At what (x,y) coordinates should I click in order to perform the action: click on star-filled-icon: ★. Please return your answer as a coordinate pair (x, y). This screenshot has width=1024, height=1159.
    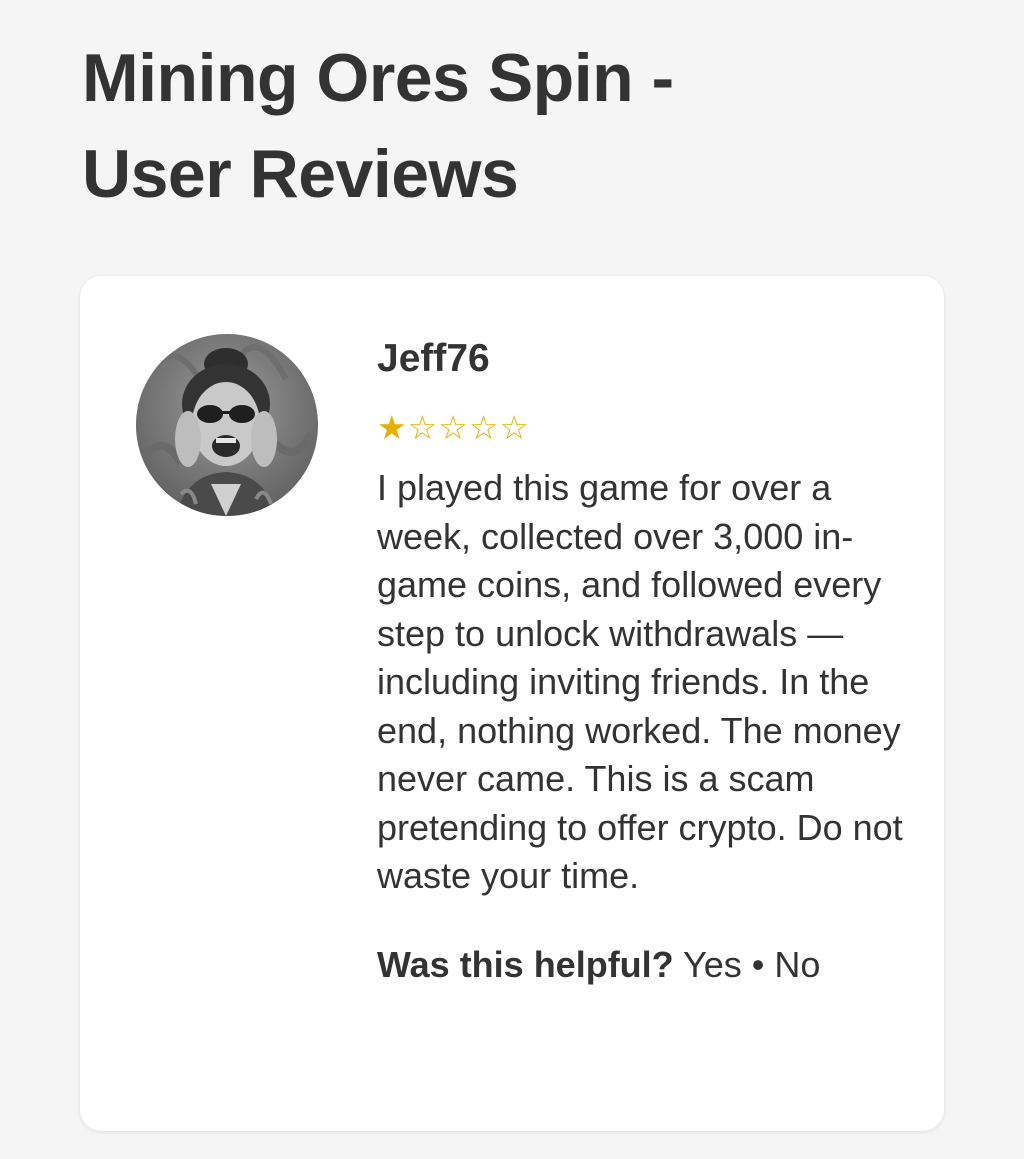
    Looking at the image, I should click on (392, 427).